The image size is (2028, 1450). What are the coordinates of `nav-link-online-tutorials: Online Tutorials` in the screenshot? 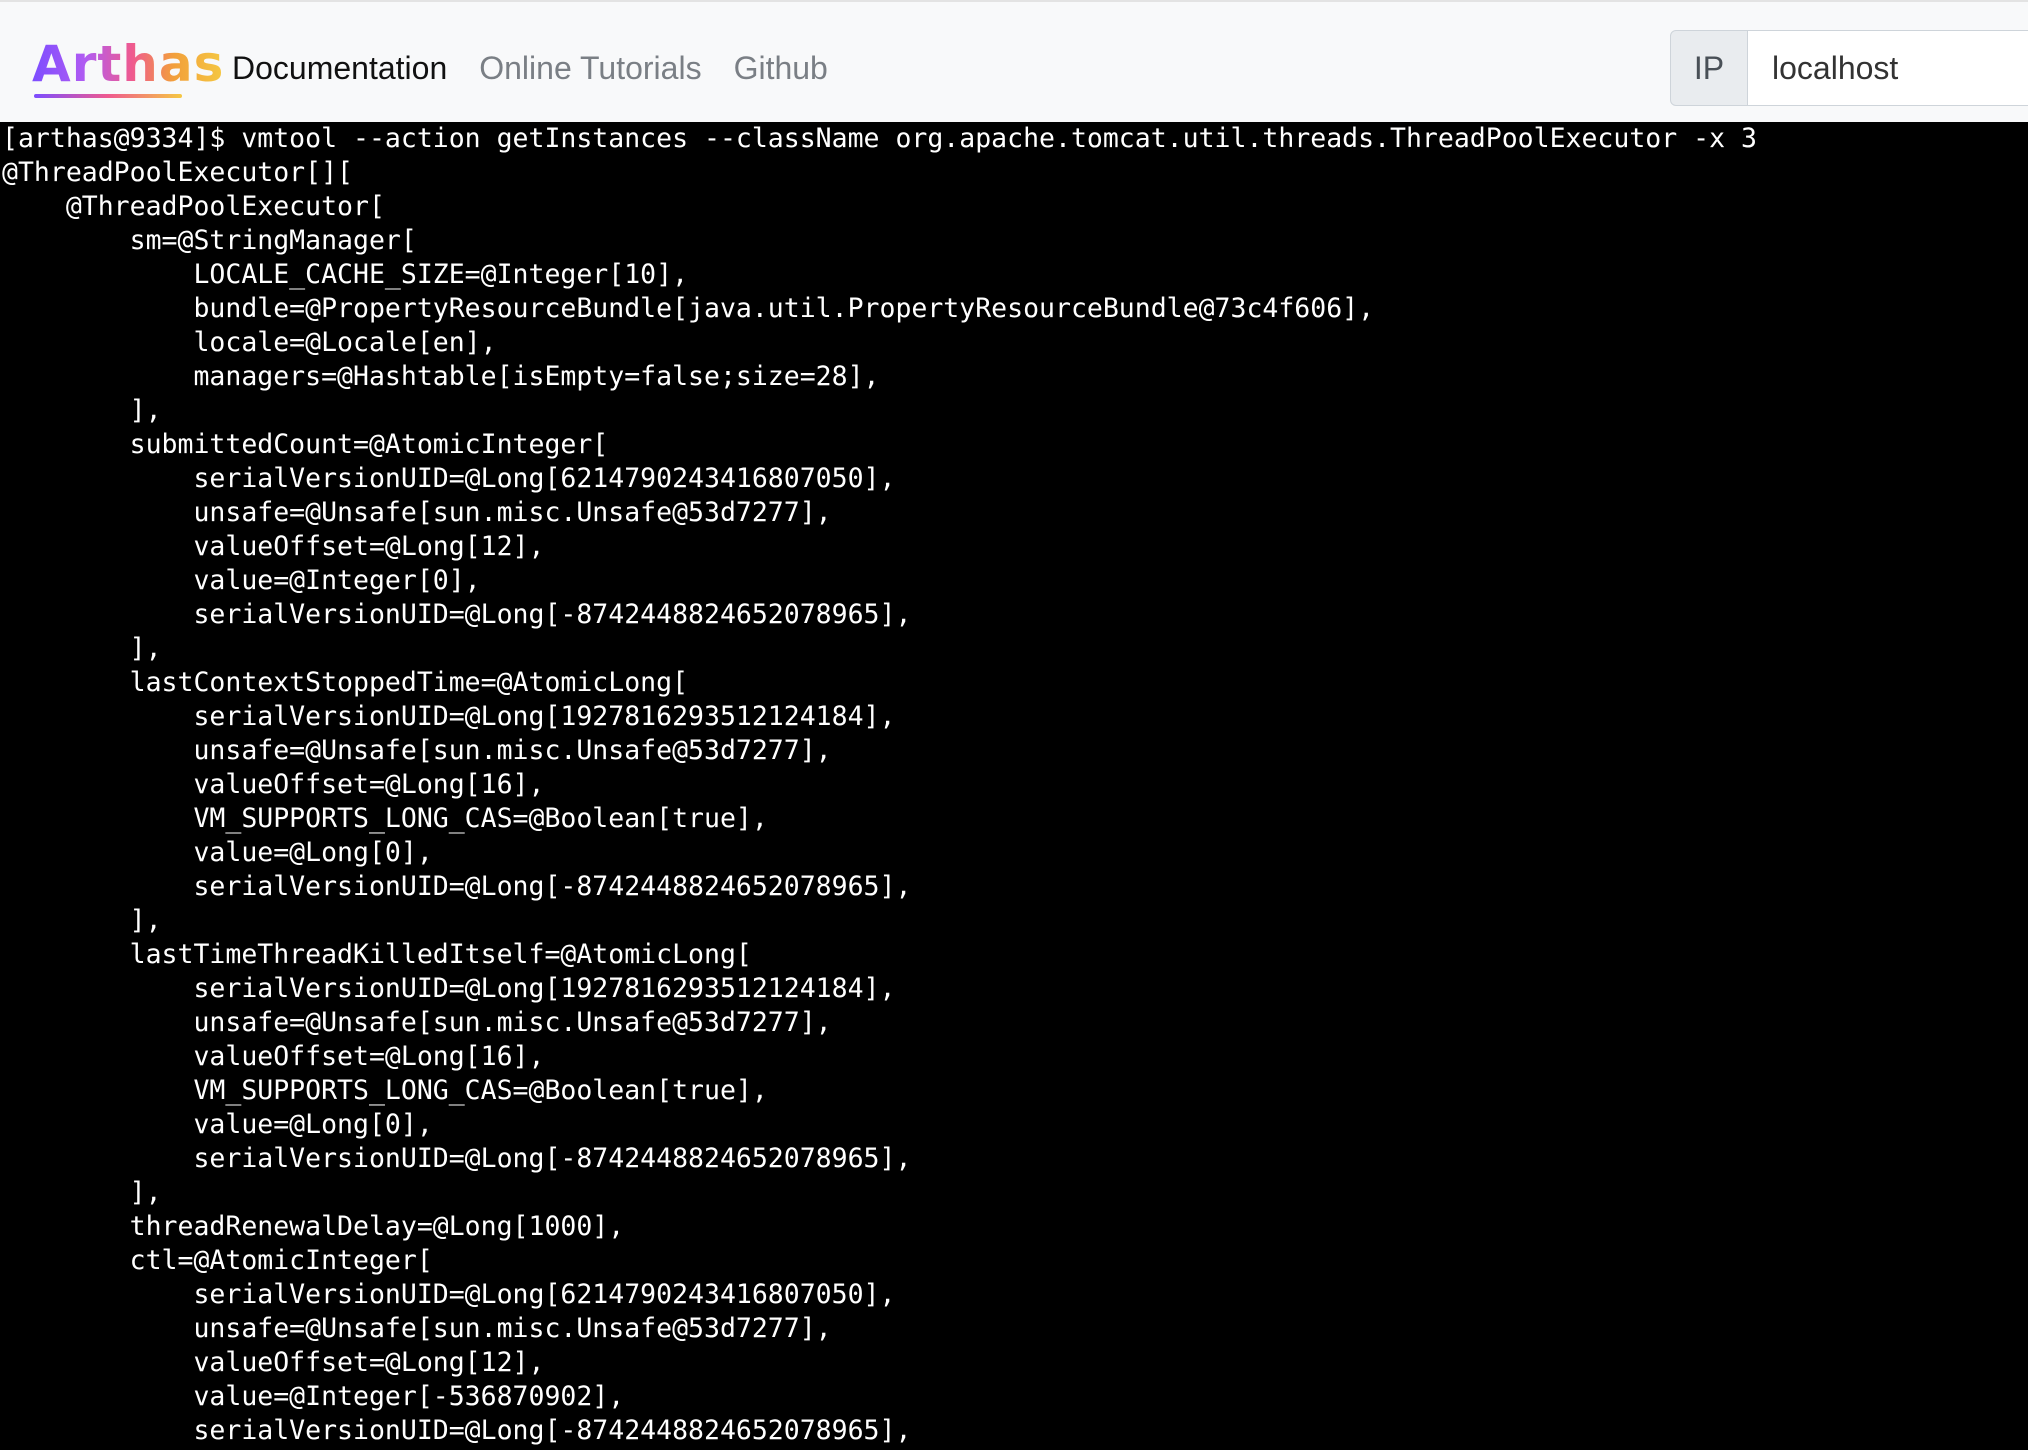 It's located at (590, 68).